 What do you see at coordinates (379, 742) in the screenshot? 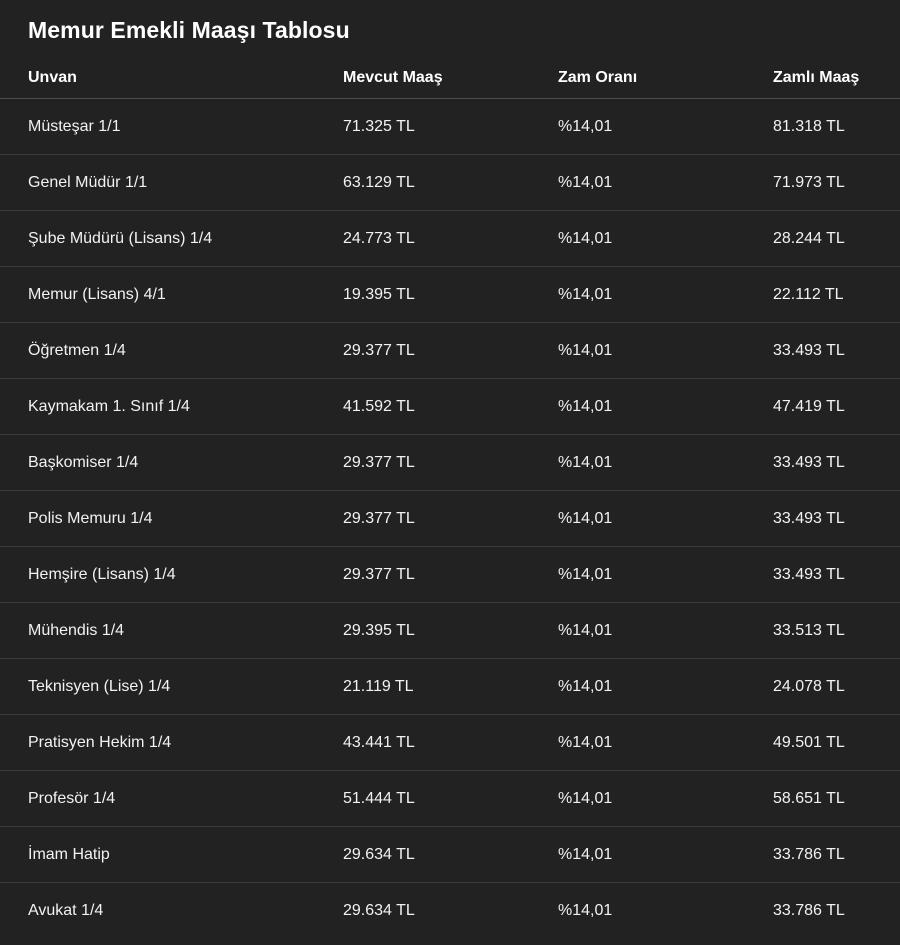
I see `mevcut-maas-cell: 43.441 TL` at bounding box center [379, 742].